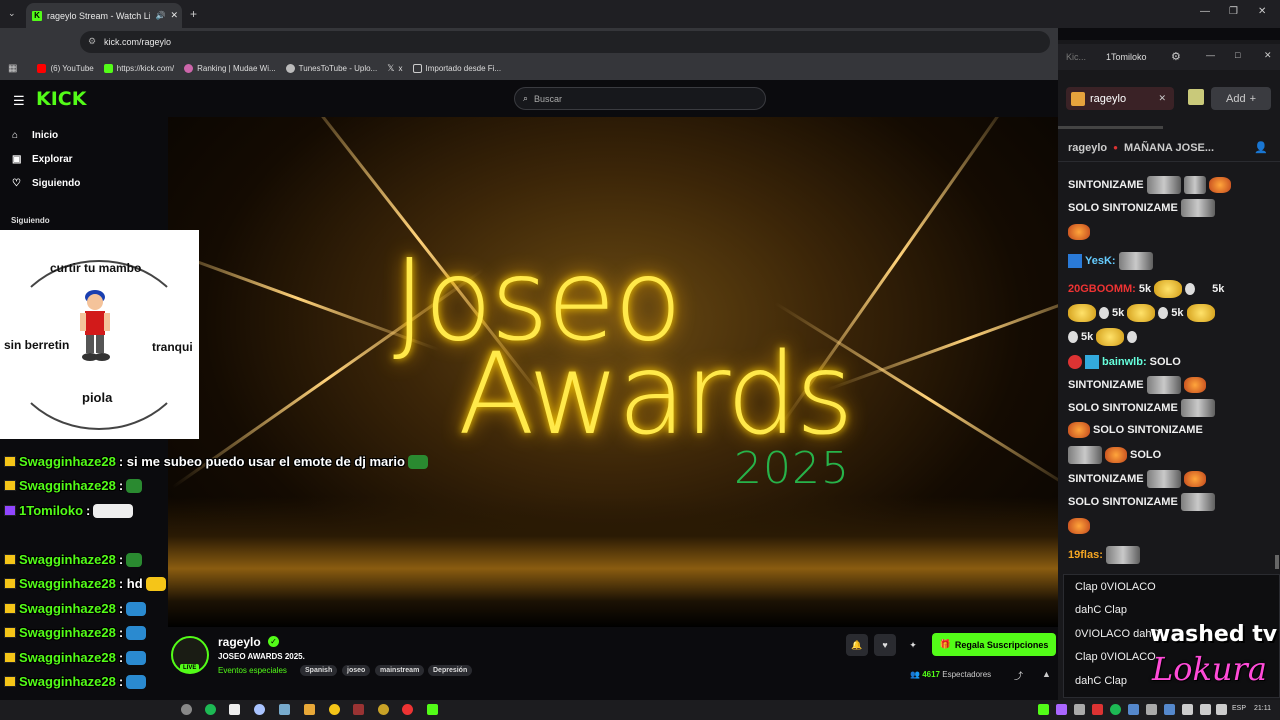 This screenshot has height=720, width=1280. I want to click on channel-tab: rageylo ✕, so click(1120, 98).